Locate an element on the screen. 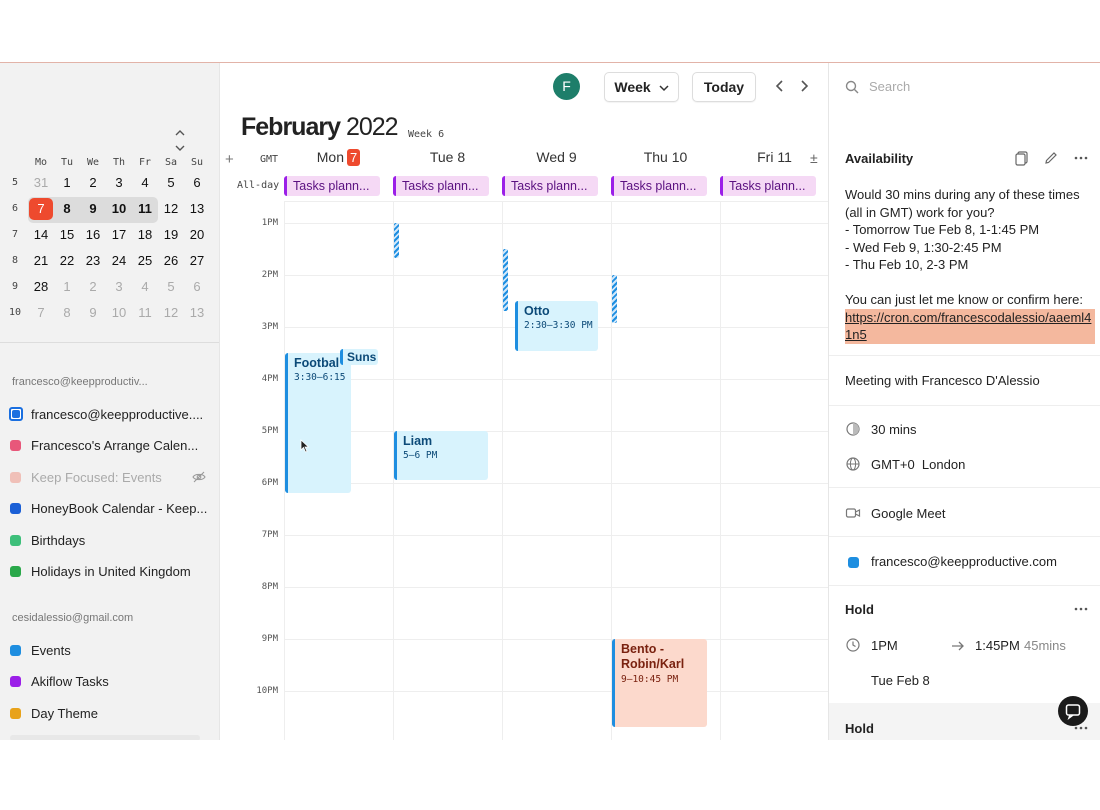 The image size is (1100, 810). chevron-right-icon is located at coordinates (804, 86).